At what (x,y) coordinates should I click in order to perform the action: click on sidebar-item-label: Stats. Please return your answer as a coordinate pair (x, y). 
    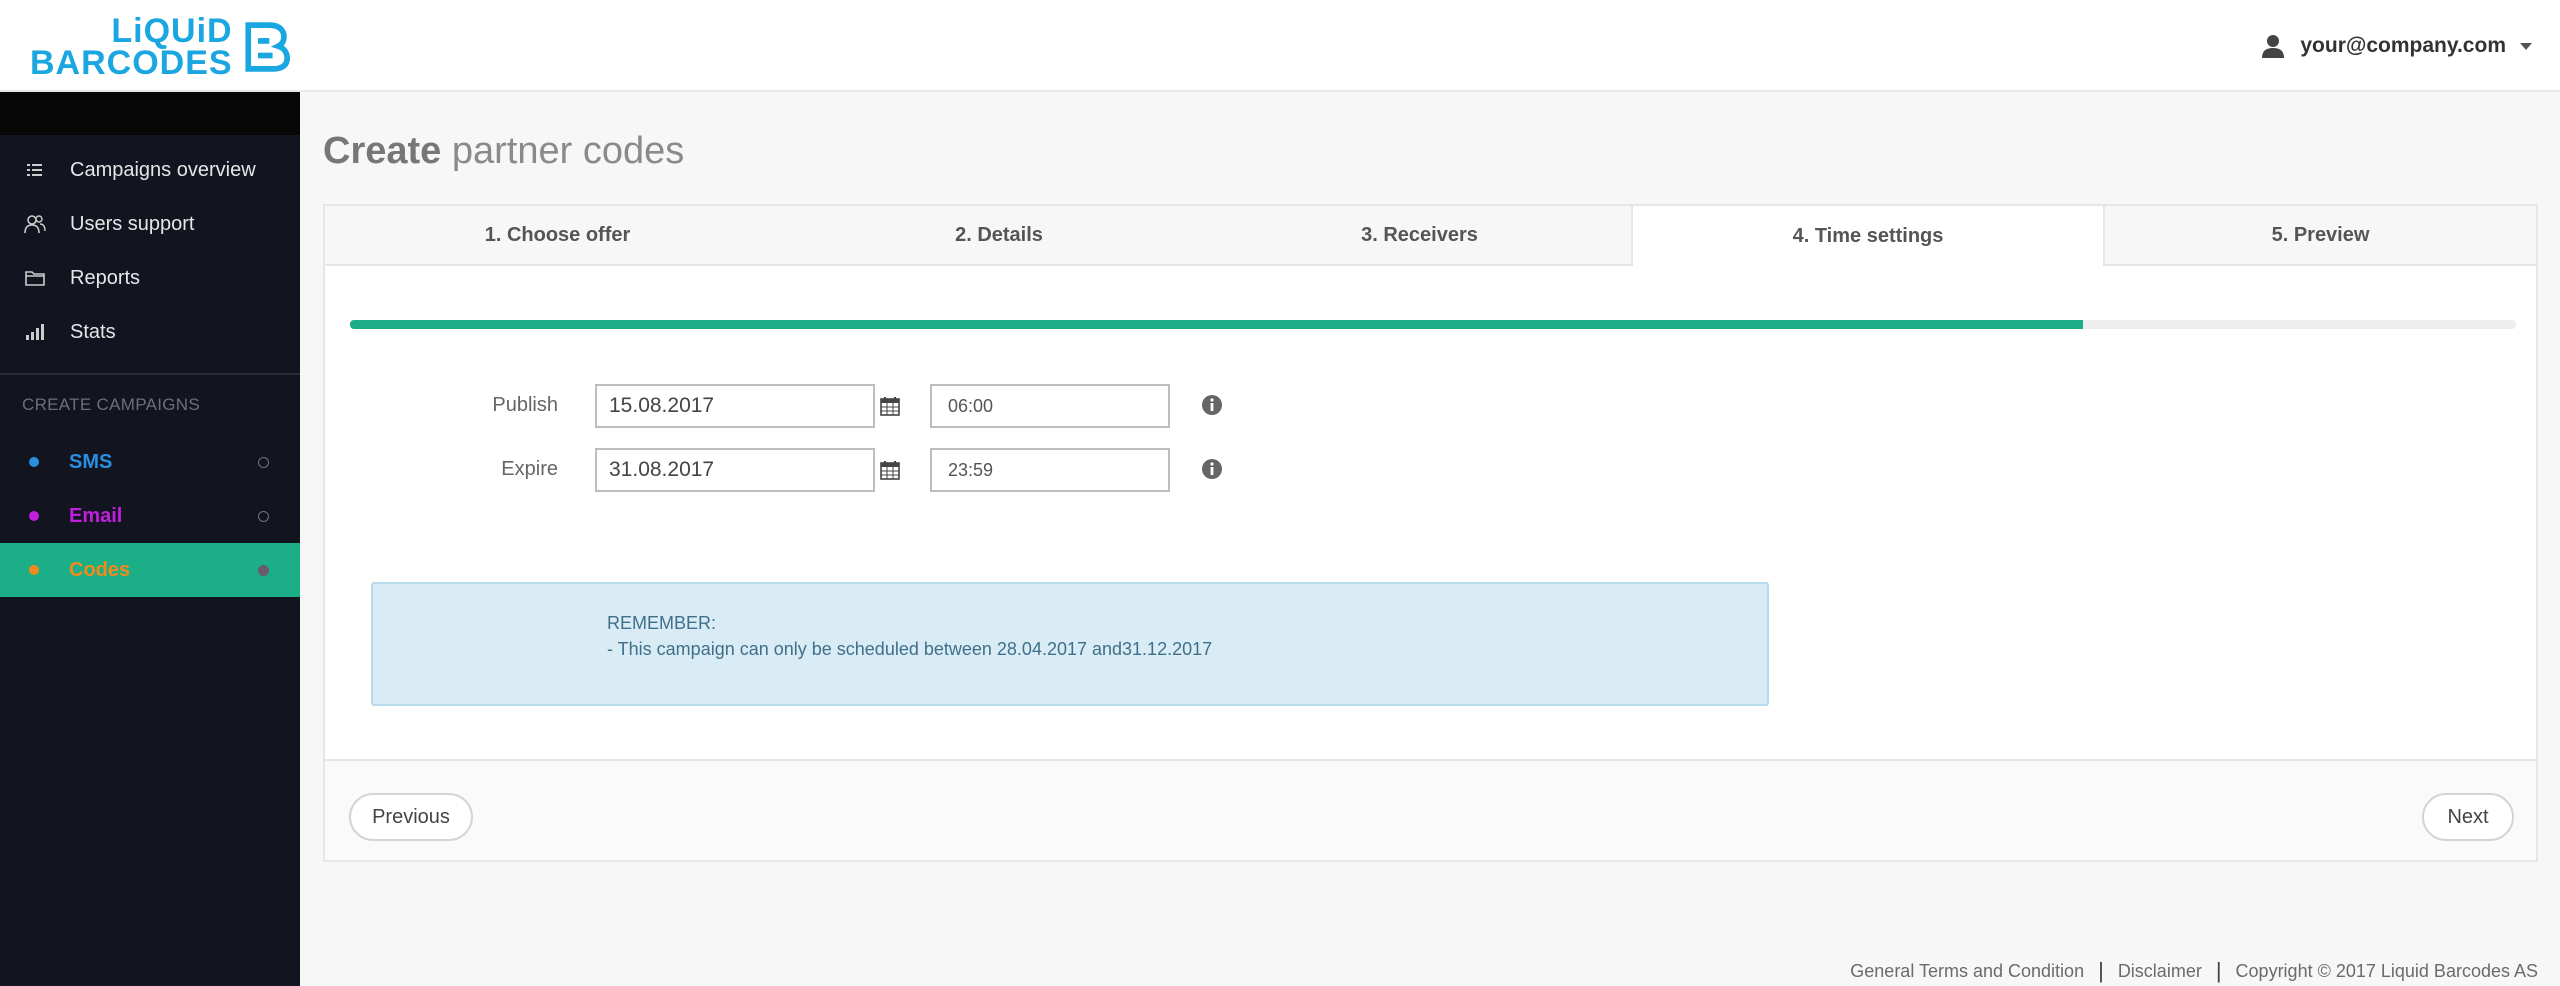
    Looking at the image, I should click on (93, 331).